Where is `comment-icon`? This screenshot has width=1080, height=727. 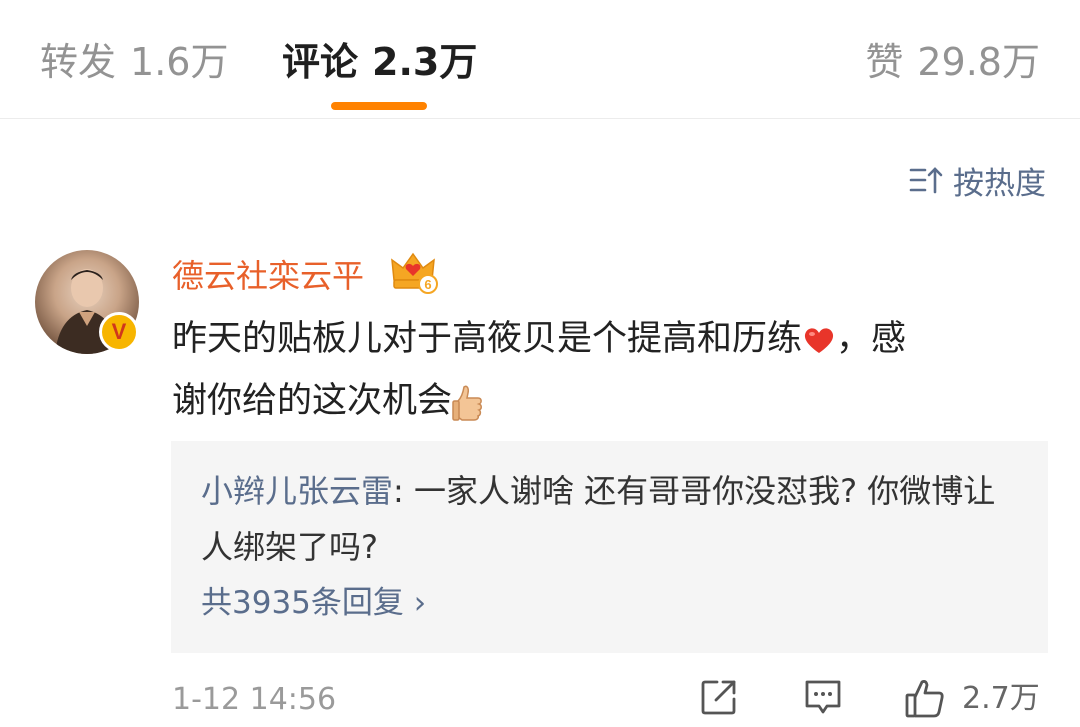
comment-icon is located at coordinates (823, 698).